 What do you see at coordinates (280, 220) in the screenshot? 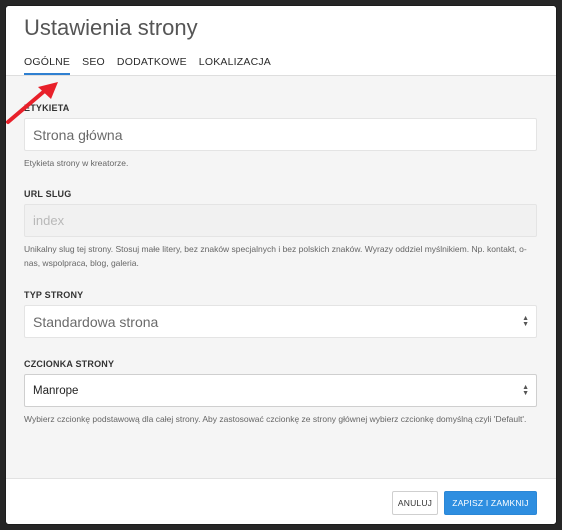
I see `slug-input: index` at bounding box center [280, 220].